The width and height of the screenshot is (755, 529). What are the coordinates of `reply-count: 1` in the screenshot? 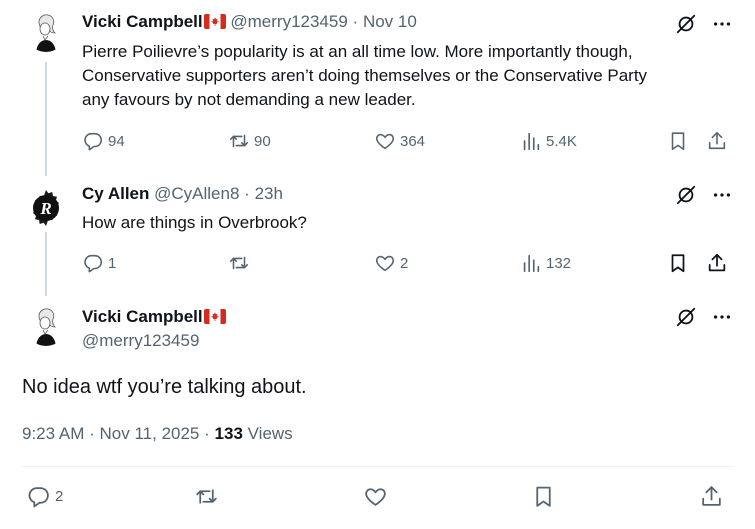 It's located at (112, 263).